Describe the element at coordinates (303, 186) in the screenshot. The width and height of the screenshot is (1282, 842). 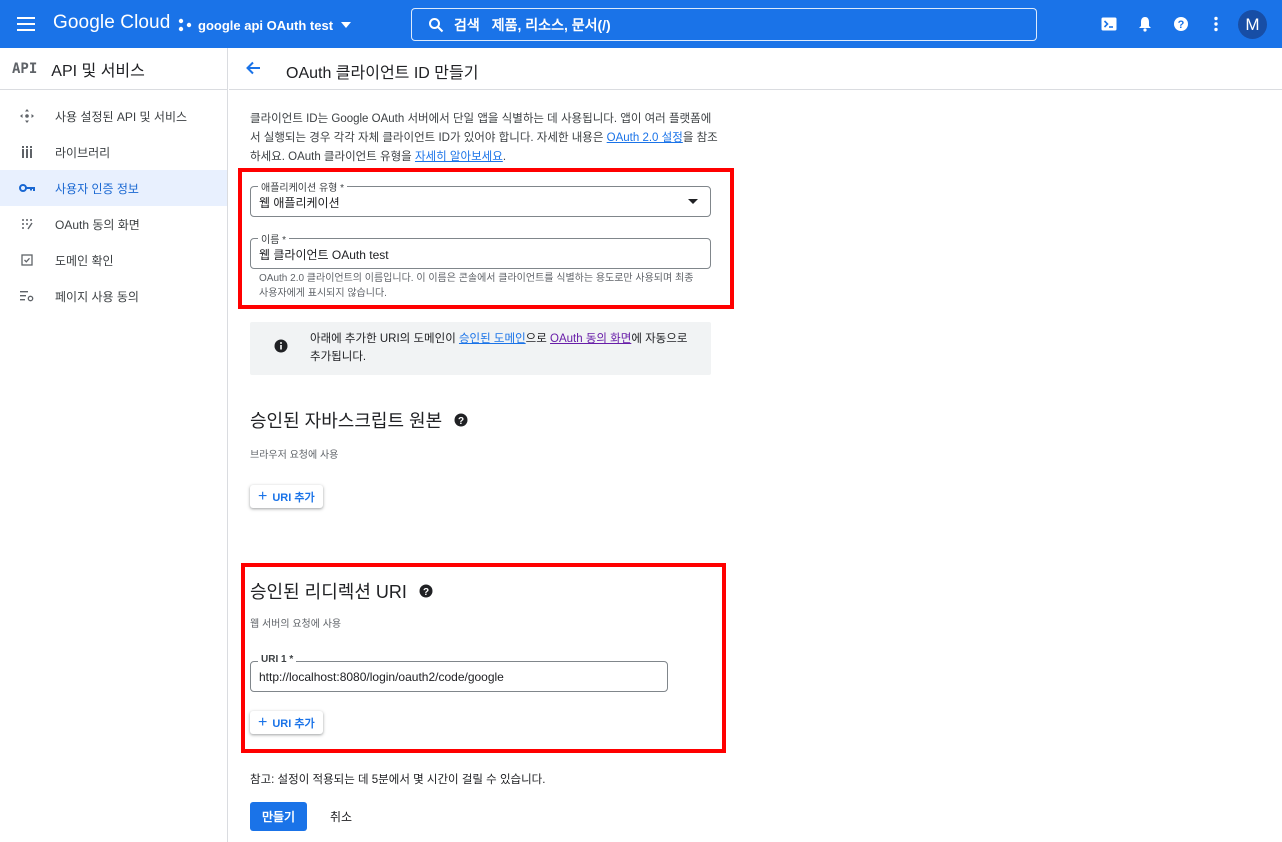
I see `application-type-label: 애플리케이션 유형 *` at that location.